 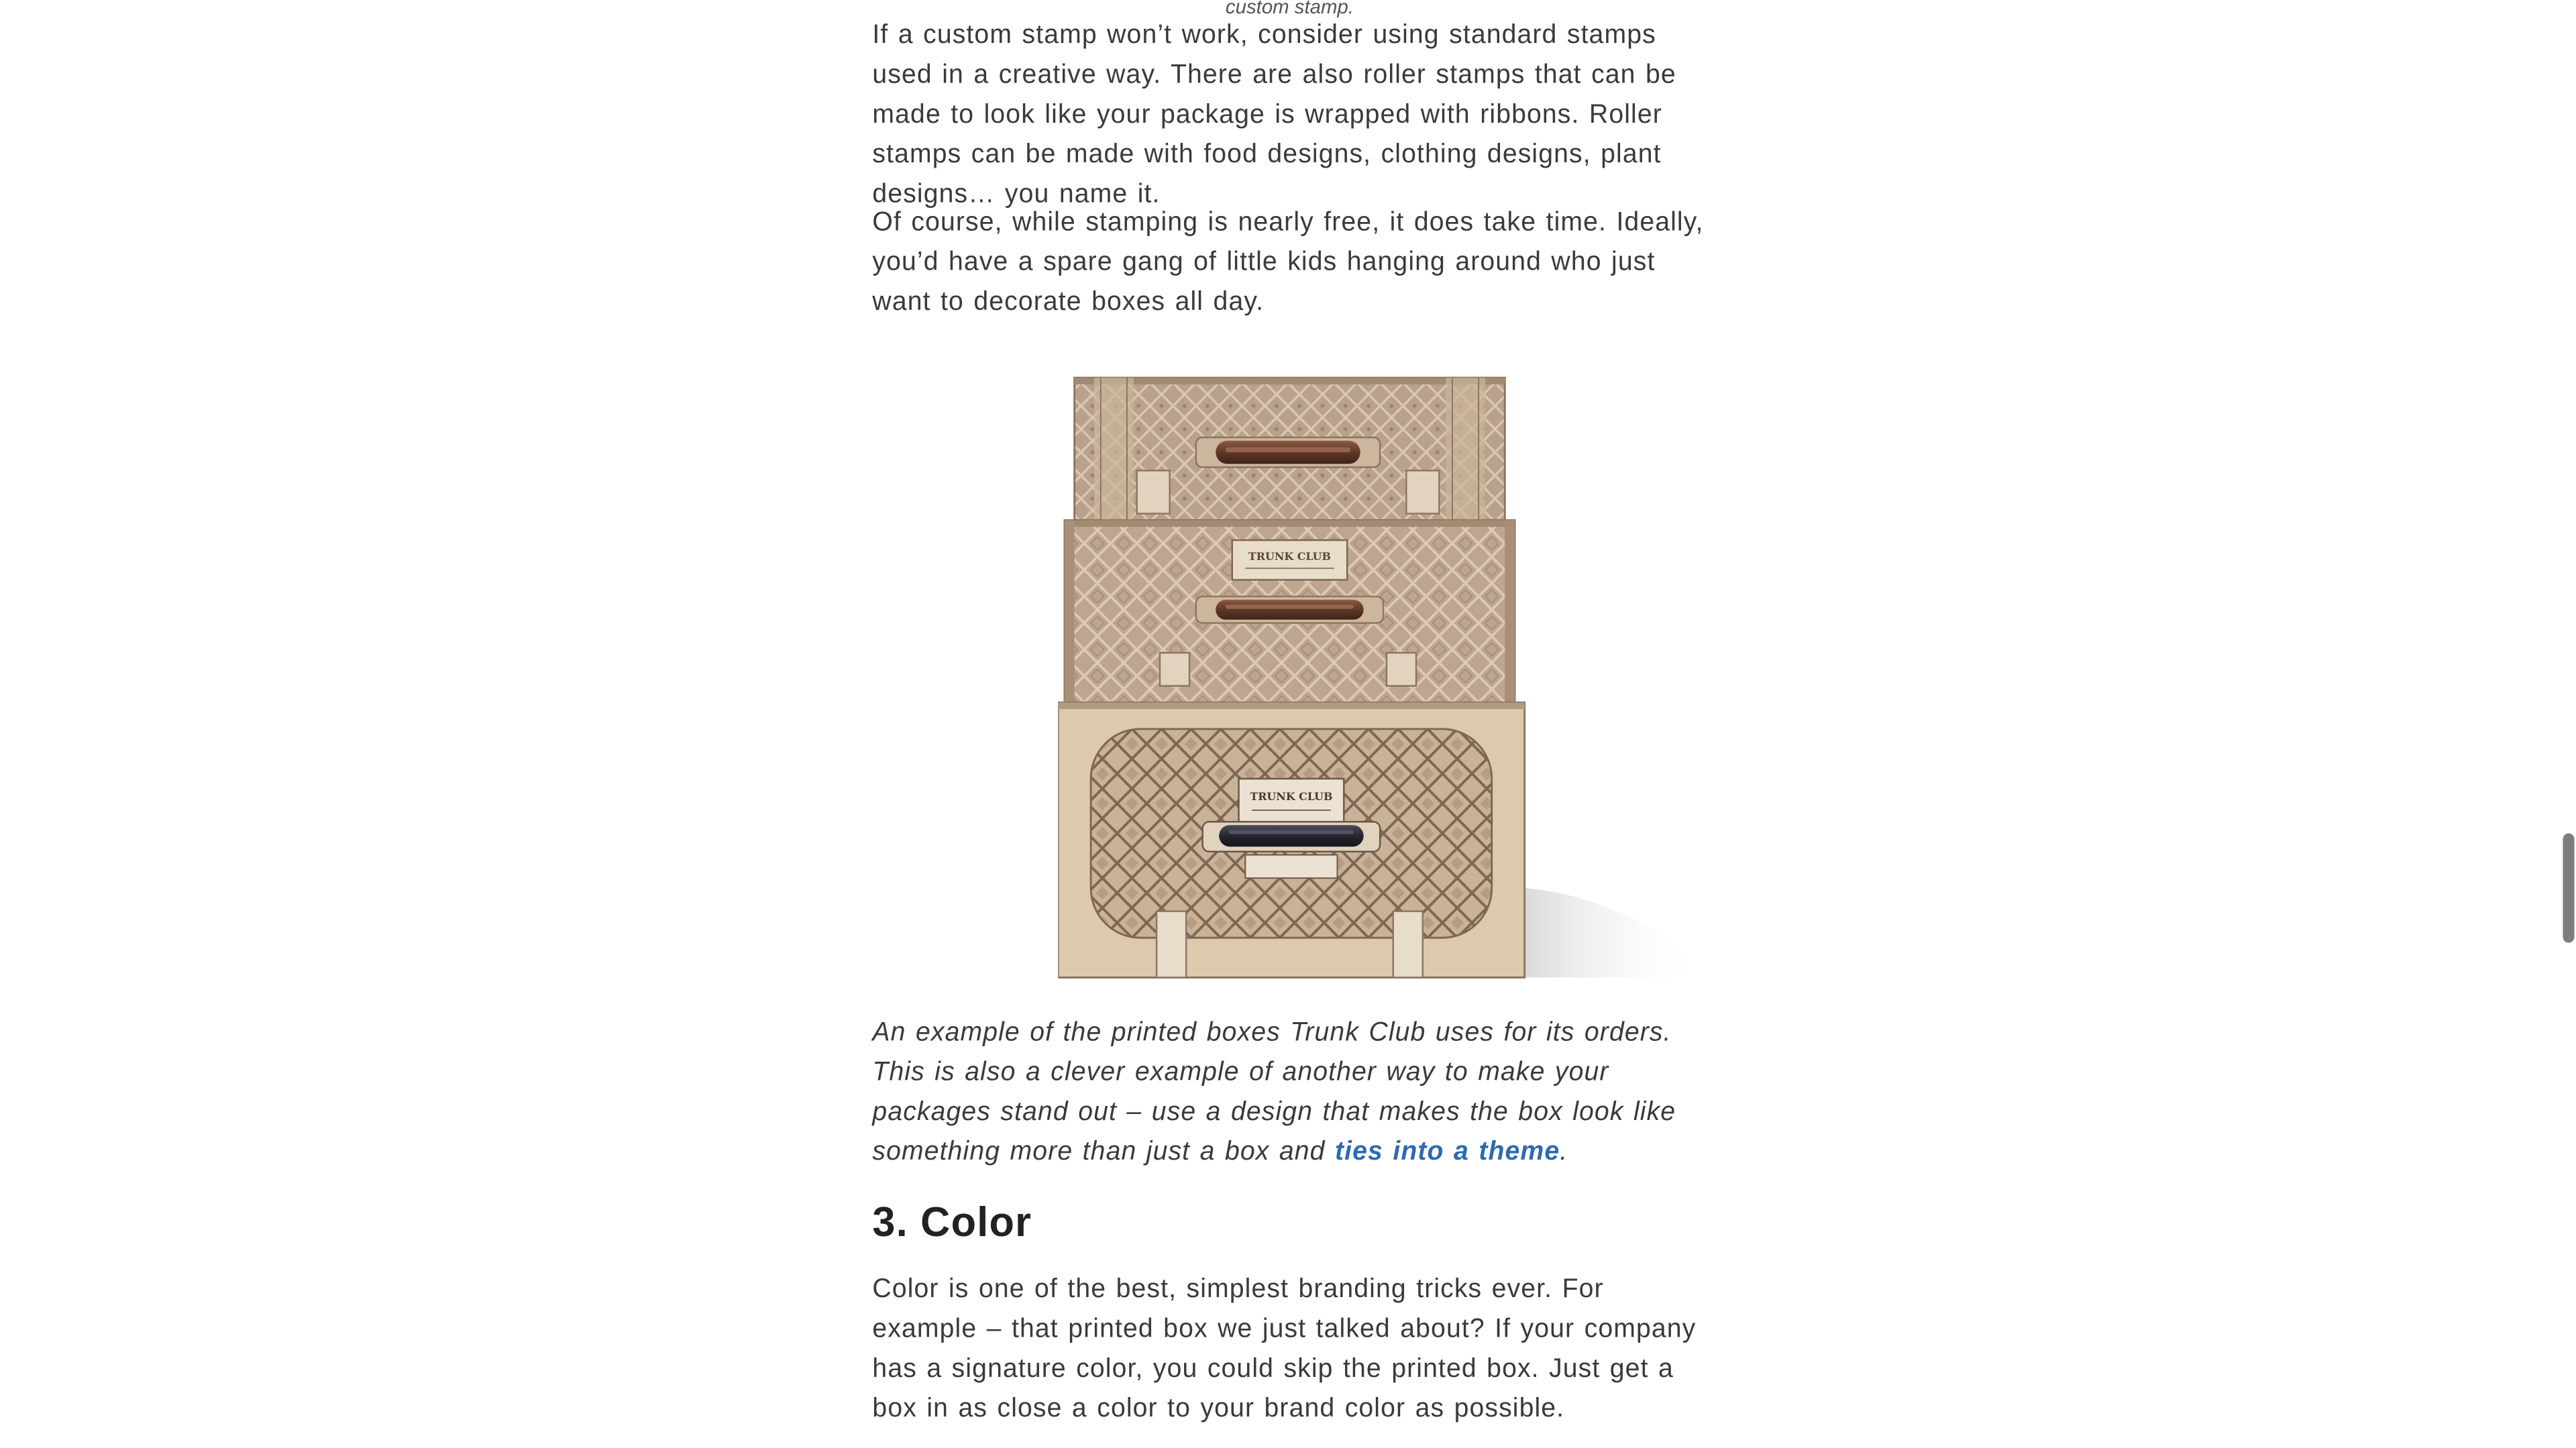 What do you see at coordinates (1292, 840) in the screenshot?
I see `bottom-box: TRUNK CLUB` at bounding box center [1292, 840].